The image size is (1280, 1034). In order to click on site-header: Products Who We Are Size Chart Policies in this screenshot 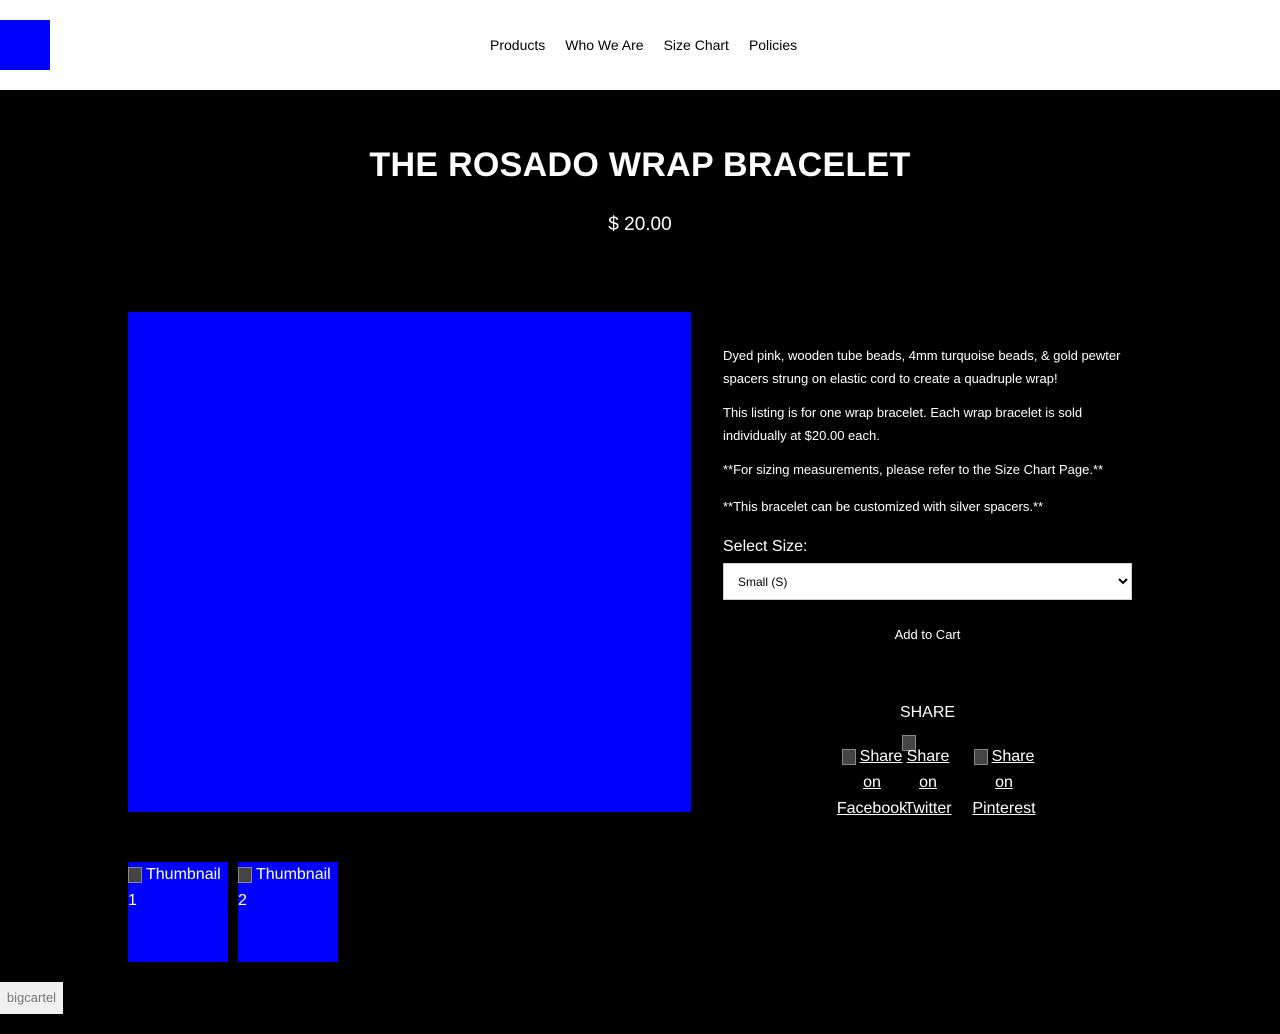, I will do `click(640, 45)`.